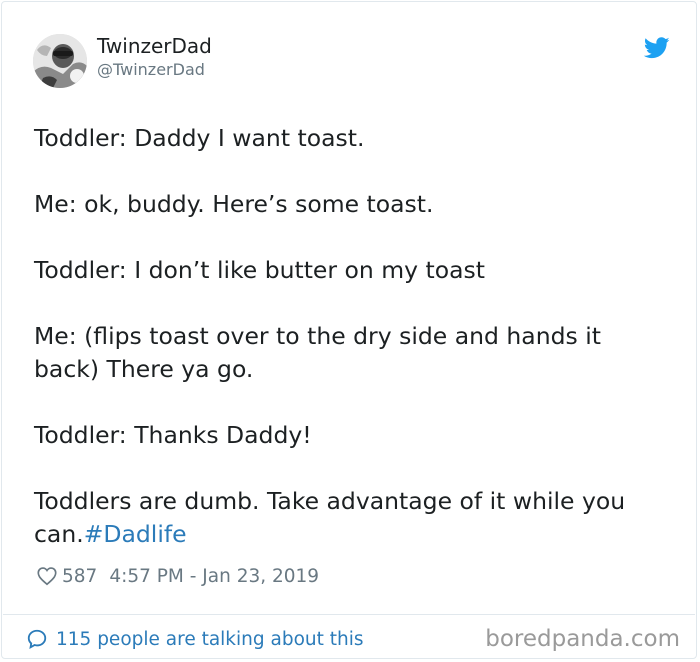 Image resolution: width=700 pixels, height=662 pixels. I want to click on avatar-photo, so click(60, 61).